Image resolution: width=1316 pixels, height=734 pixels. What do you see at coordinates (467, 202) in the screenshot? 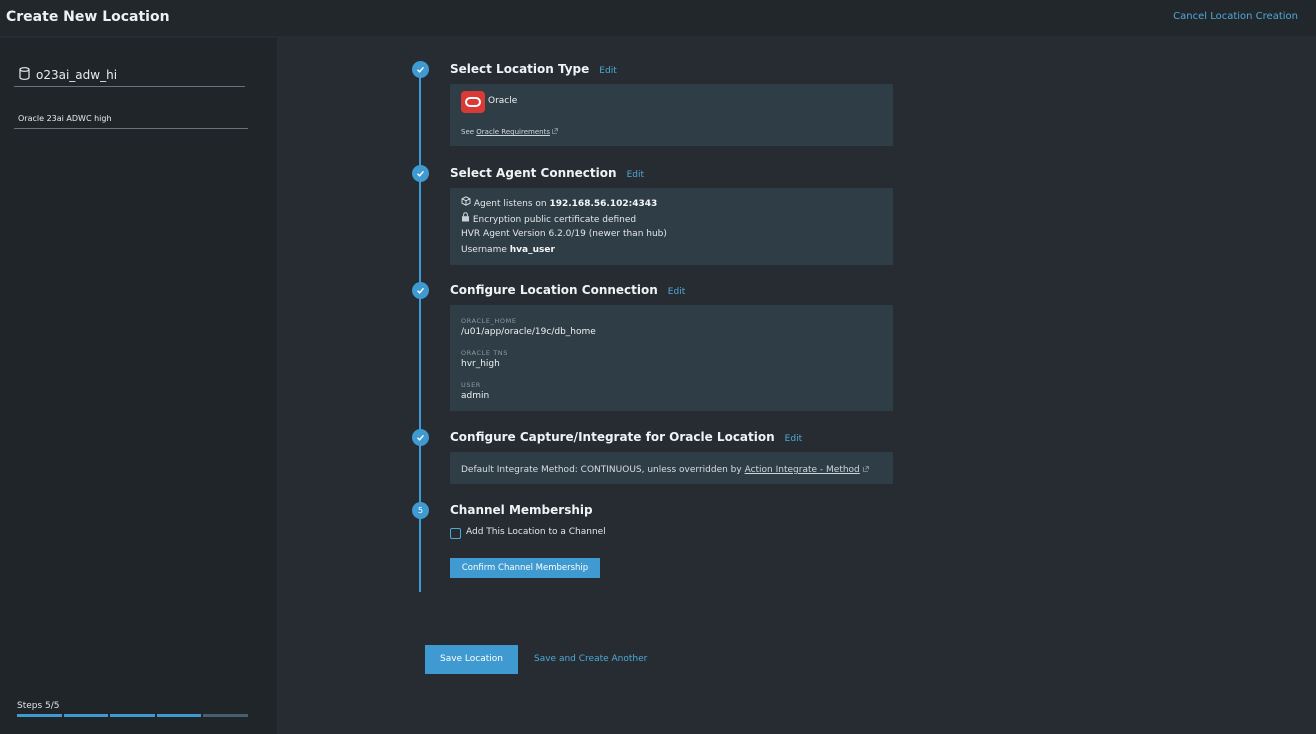
I see `cube-icon` at bounding box center [467, 202].